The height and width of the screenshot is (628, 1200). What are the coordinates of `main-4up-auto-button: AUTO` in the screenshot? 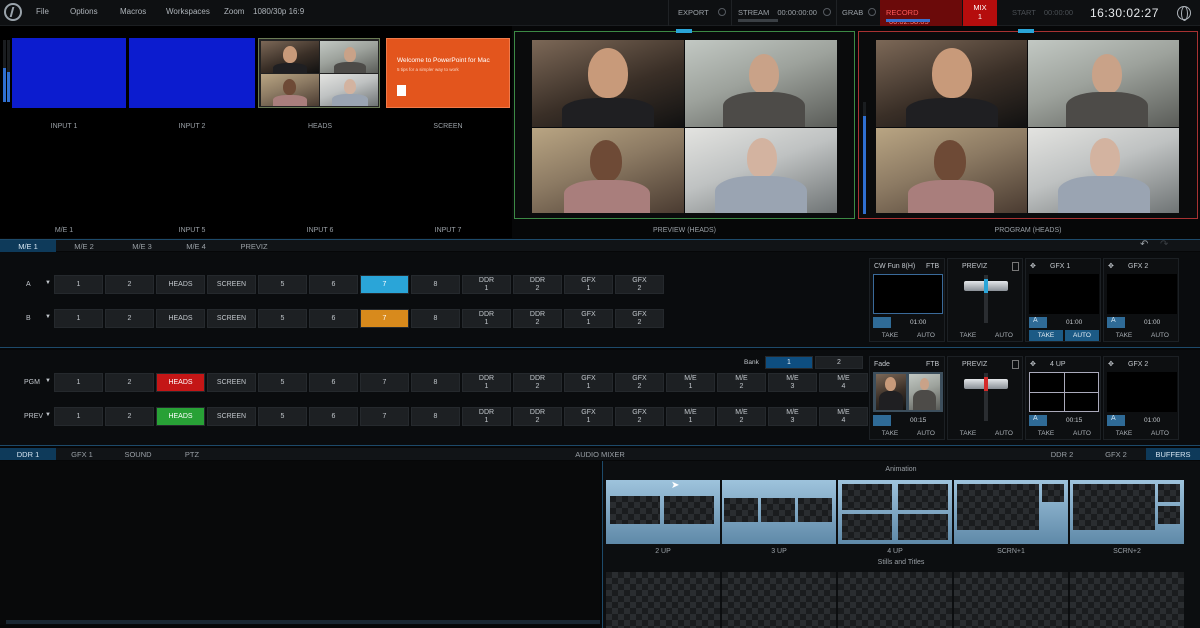 It's located at (1082, 433).